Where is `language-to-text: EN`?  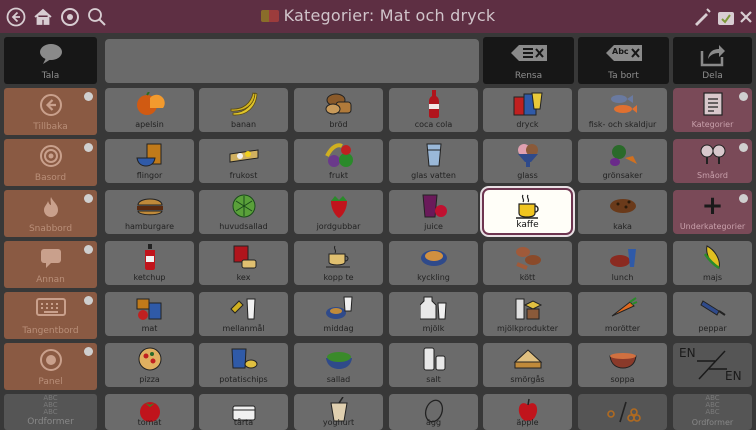 language-to-text: EN is located at coordinates (733, 376).